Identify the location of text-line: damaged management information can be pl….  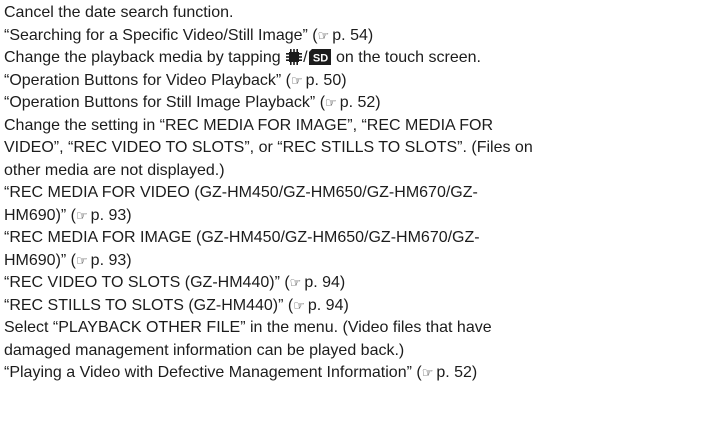
(204, 350).